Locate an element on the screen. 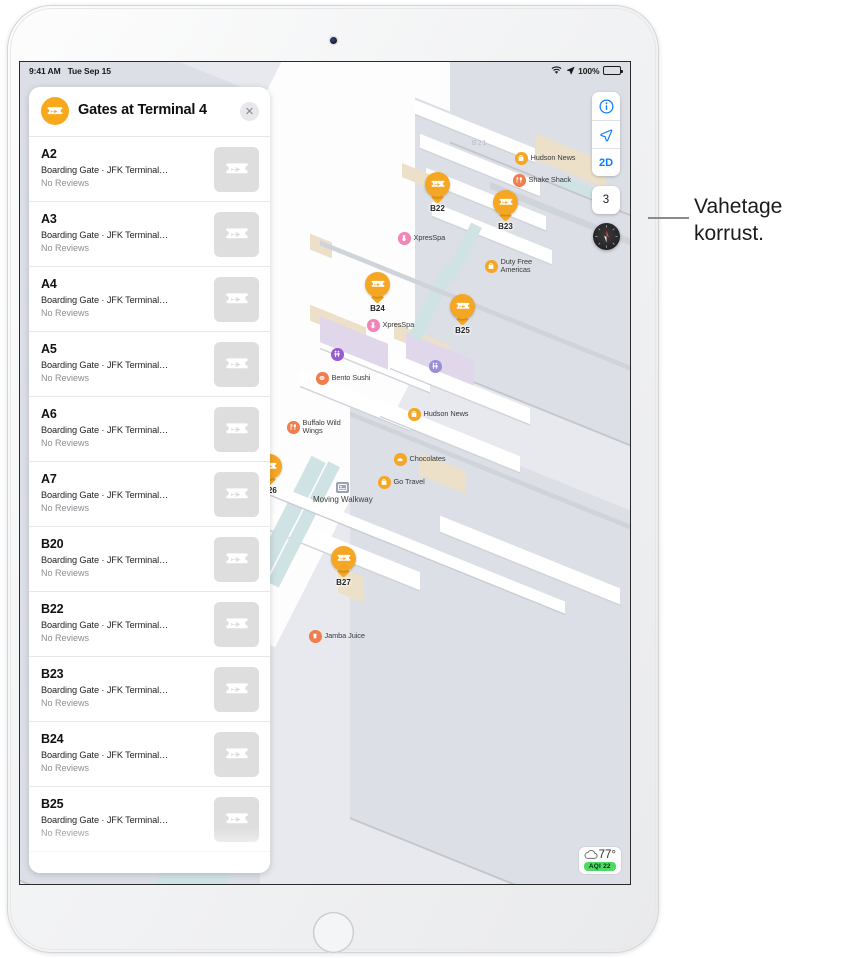  floor-selector-button: 3 is located at coordinates (606, 200).